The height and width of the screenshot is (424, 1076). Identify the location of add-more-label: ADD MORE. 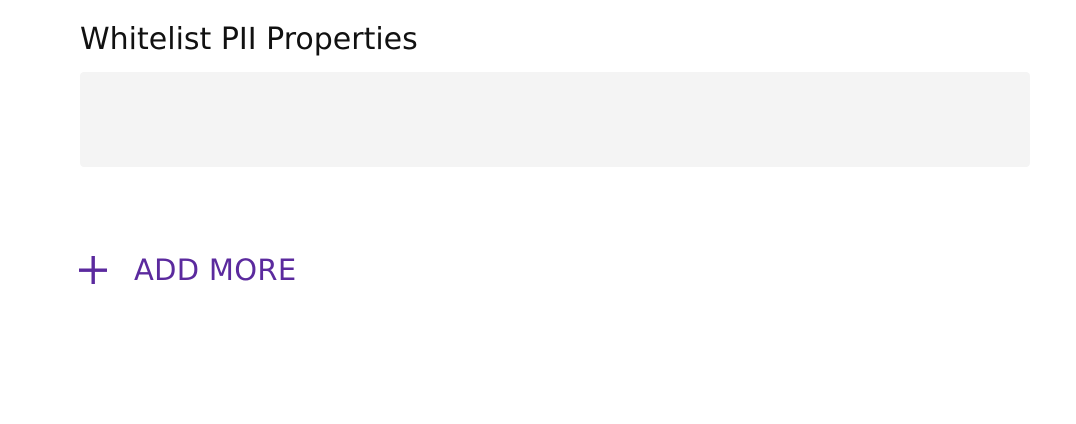
(215, 270).